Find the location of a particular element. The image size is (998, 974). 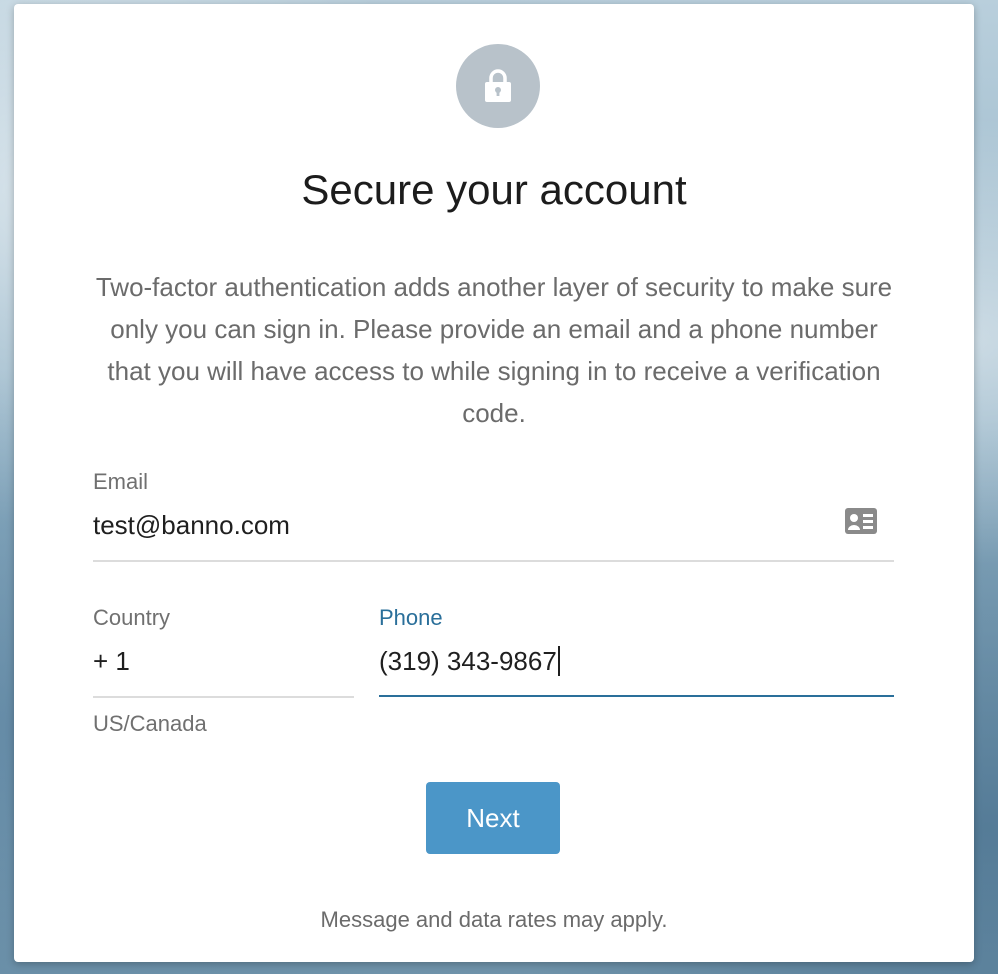

country-underline is located at coordinates (223, 697).